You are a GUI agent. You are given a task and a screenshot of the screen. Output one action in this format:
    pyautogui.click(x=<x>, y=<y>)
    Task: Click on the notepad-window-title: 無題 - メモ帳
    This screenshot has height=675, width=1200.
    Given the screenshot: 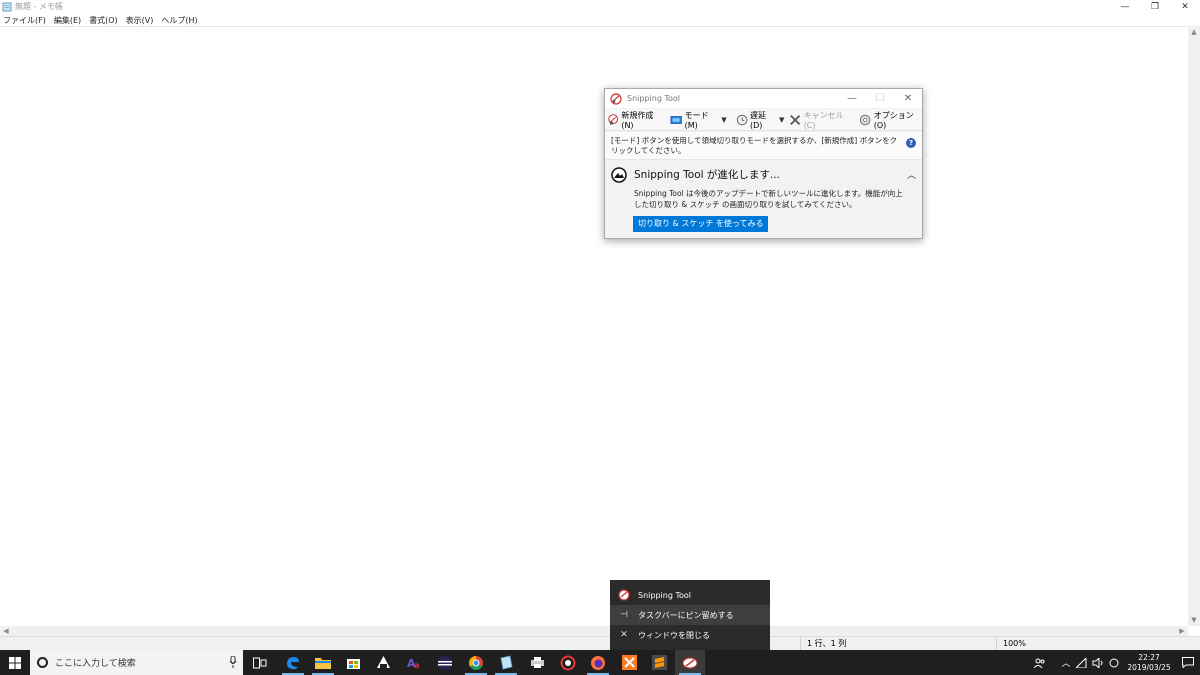 What is the action you would take?
    pyautogui.click(x=39, y=6)
    